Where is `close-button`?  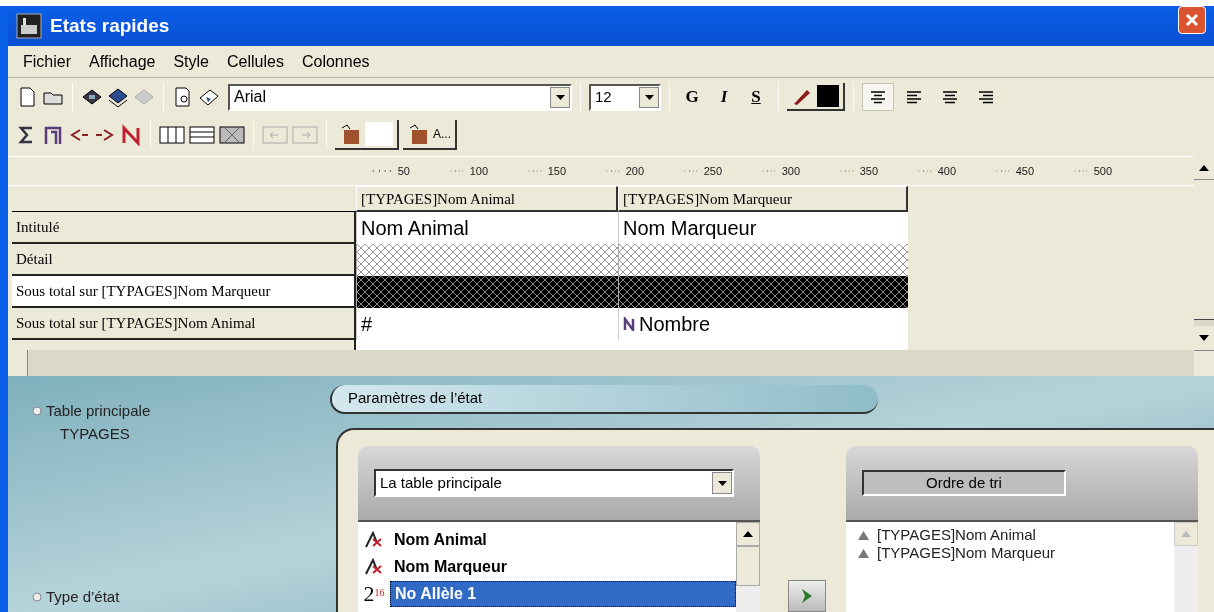 close-button is located at coordinates (1192, 20).